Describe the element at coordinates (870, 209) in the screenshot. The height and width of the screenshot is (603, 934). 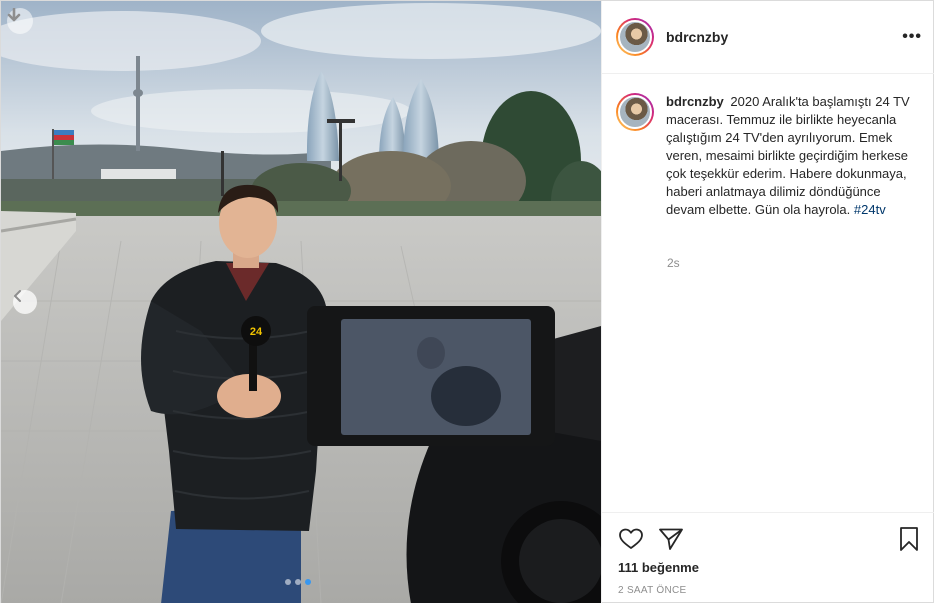
I see `hashtag-link: #24tv` at that location.